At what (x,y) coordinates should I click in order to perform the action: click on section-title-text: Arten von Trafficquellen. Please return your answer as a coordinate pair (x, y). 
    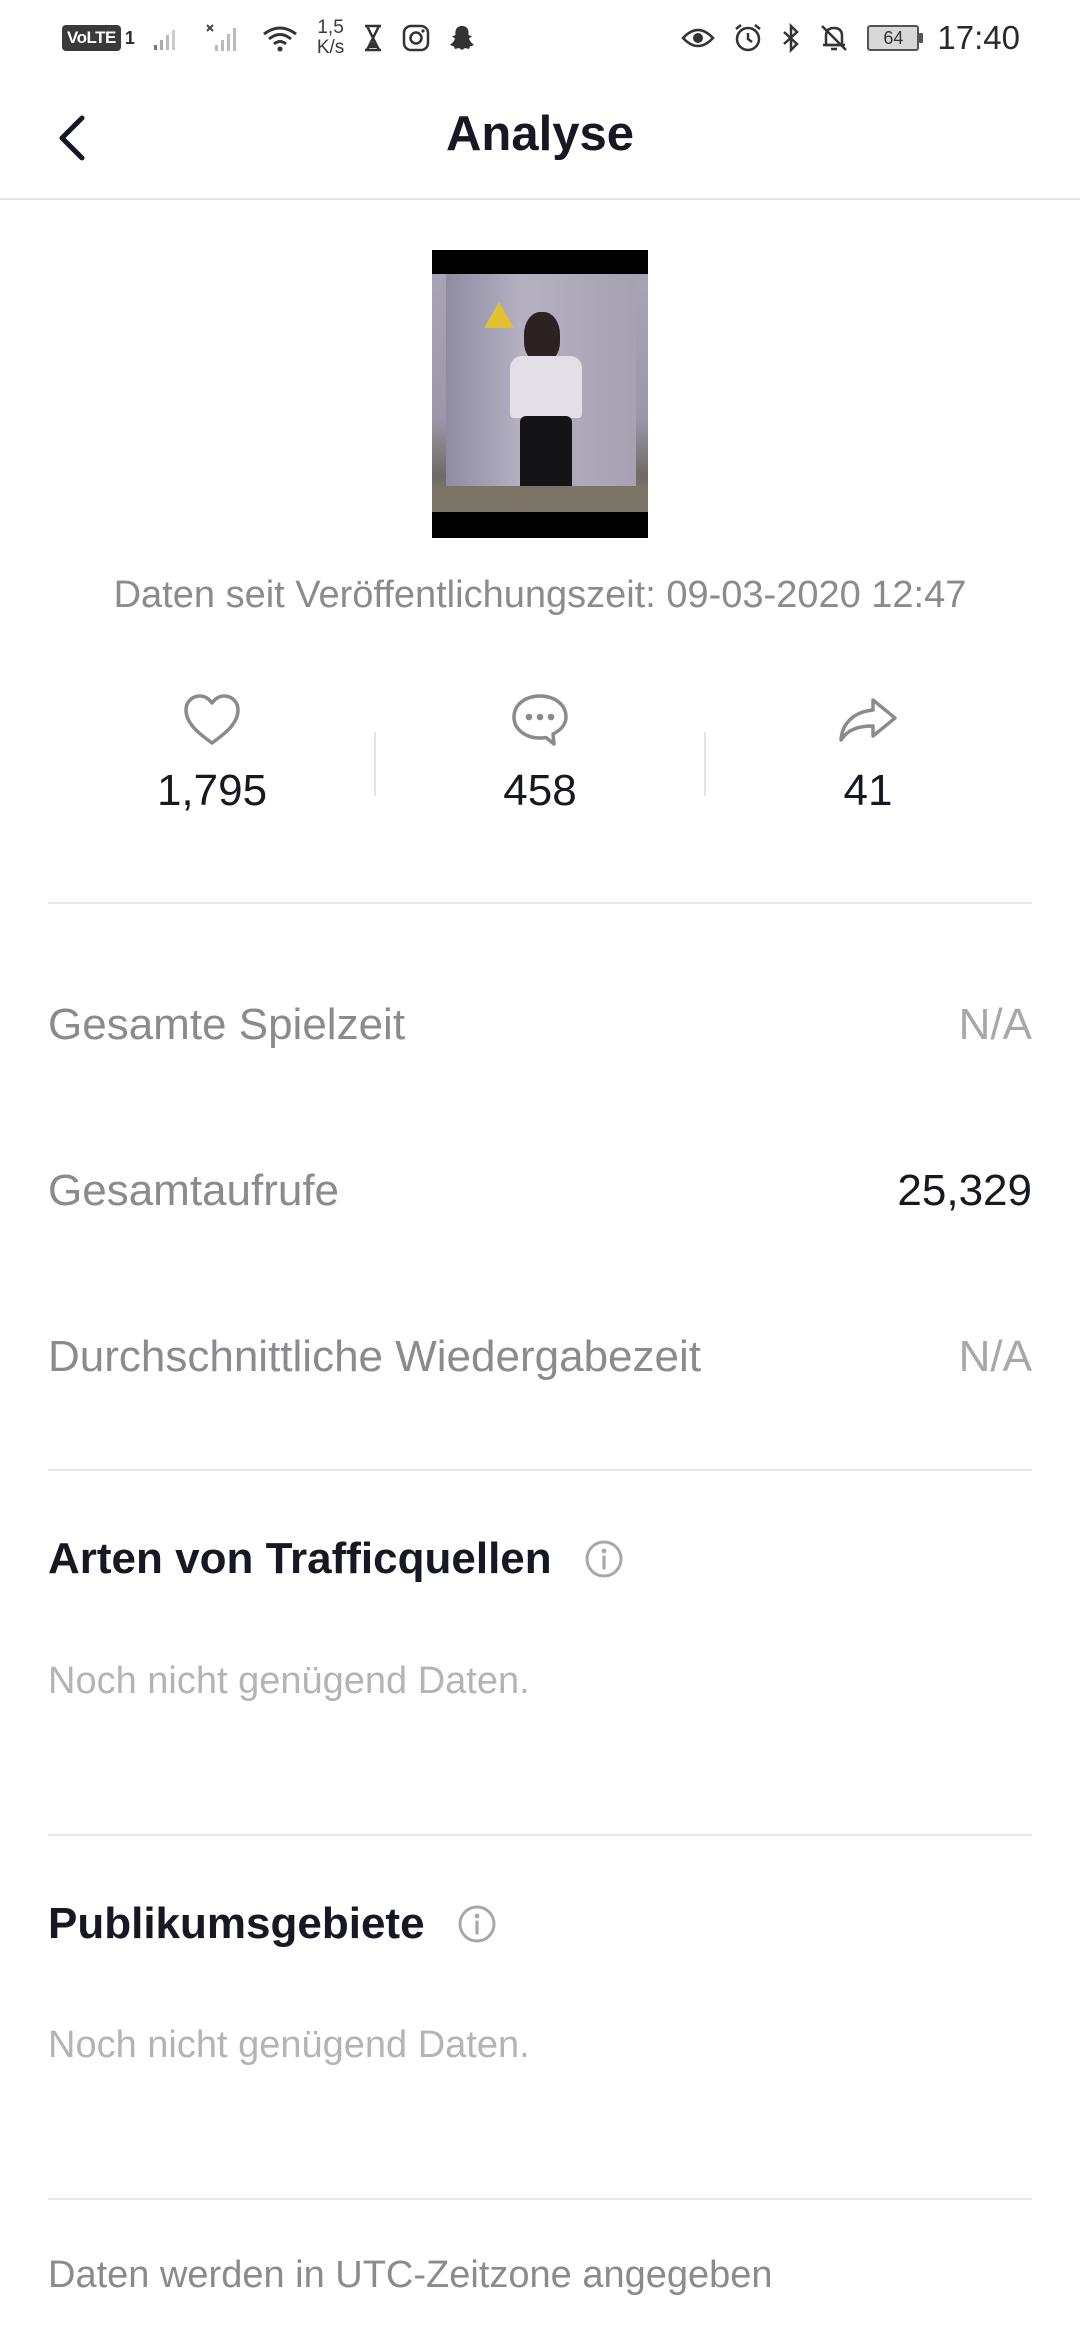
    Looking at the image, I should click on (300, 1558).